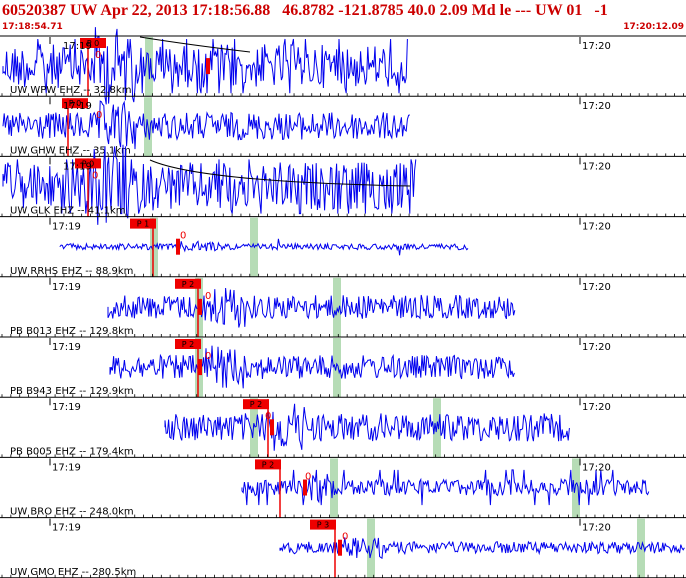  Describe the element at coordinates (323, 525) in the screenshot. I see `pick-label: P 3` at that location.